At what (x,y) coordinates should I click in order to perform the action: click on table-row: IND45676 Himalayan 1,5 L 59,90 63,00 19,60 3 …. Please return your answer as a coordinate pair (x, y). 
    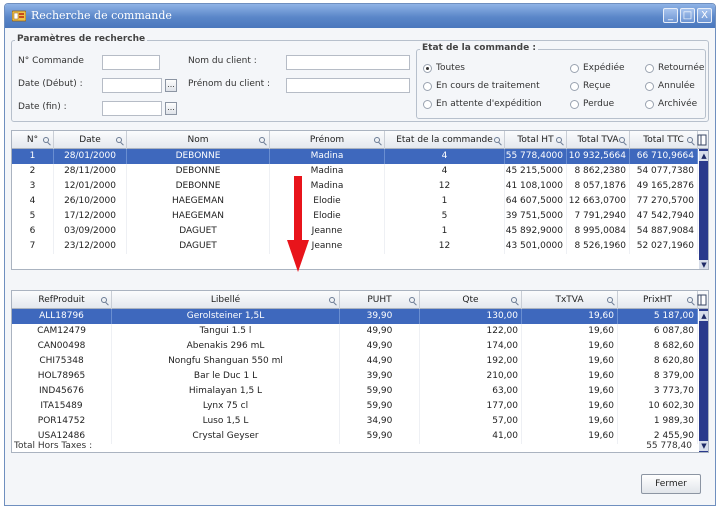
    Looking at the image, I should click on (355, 391).